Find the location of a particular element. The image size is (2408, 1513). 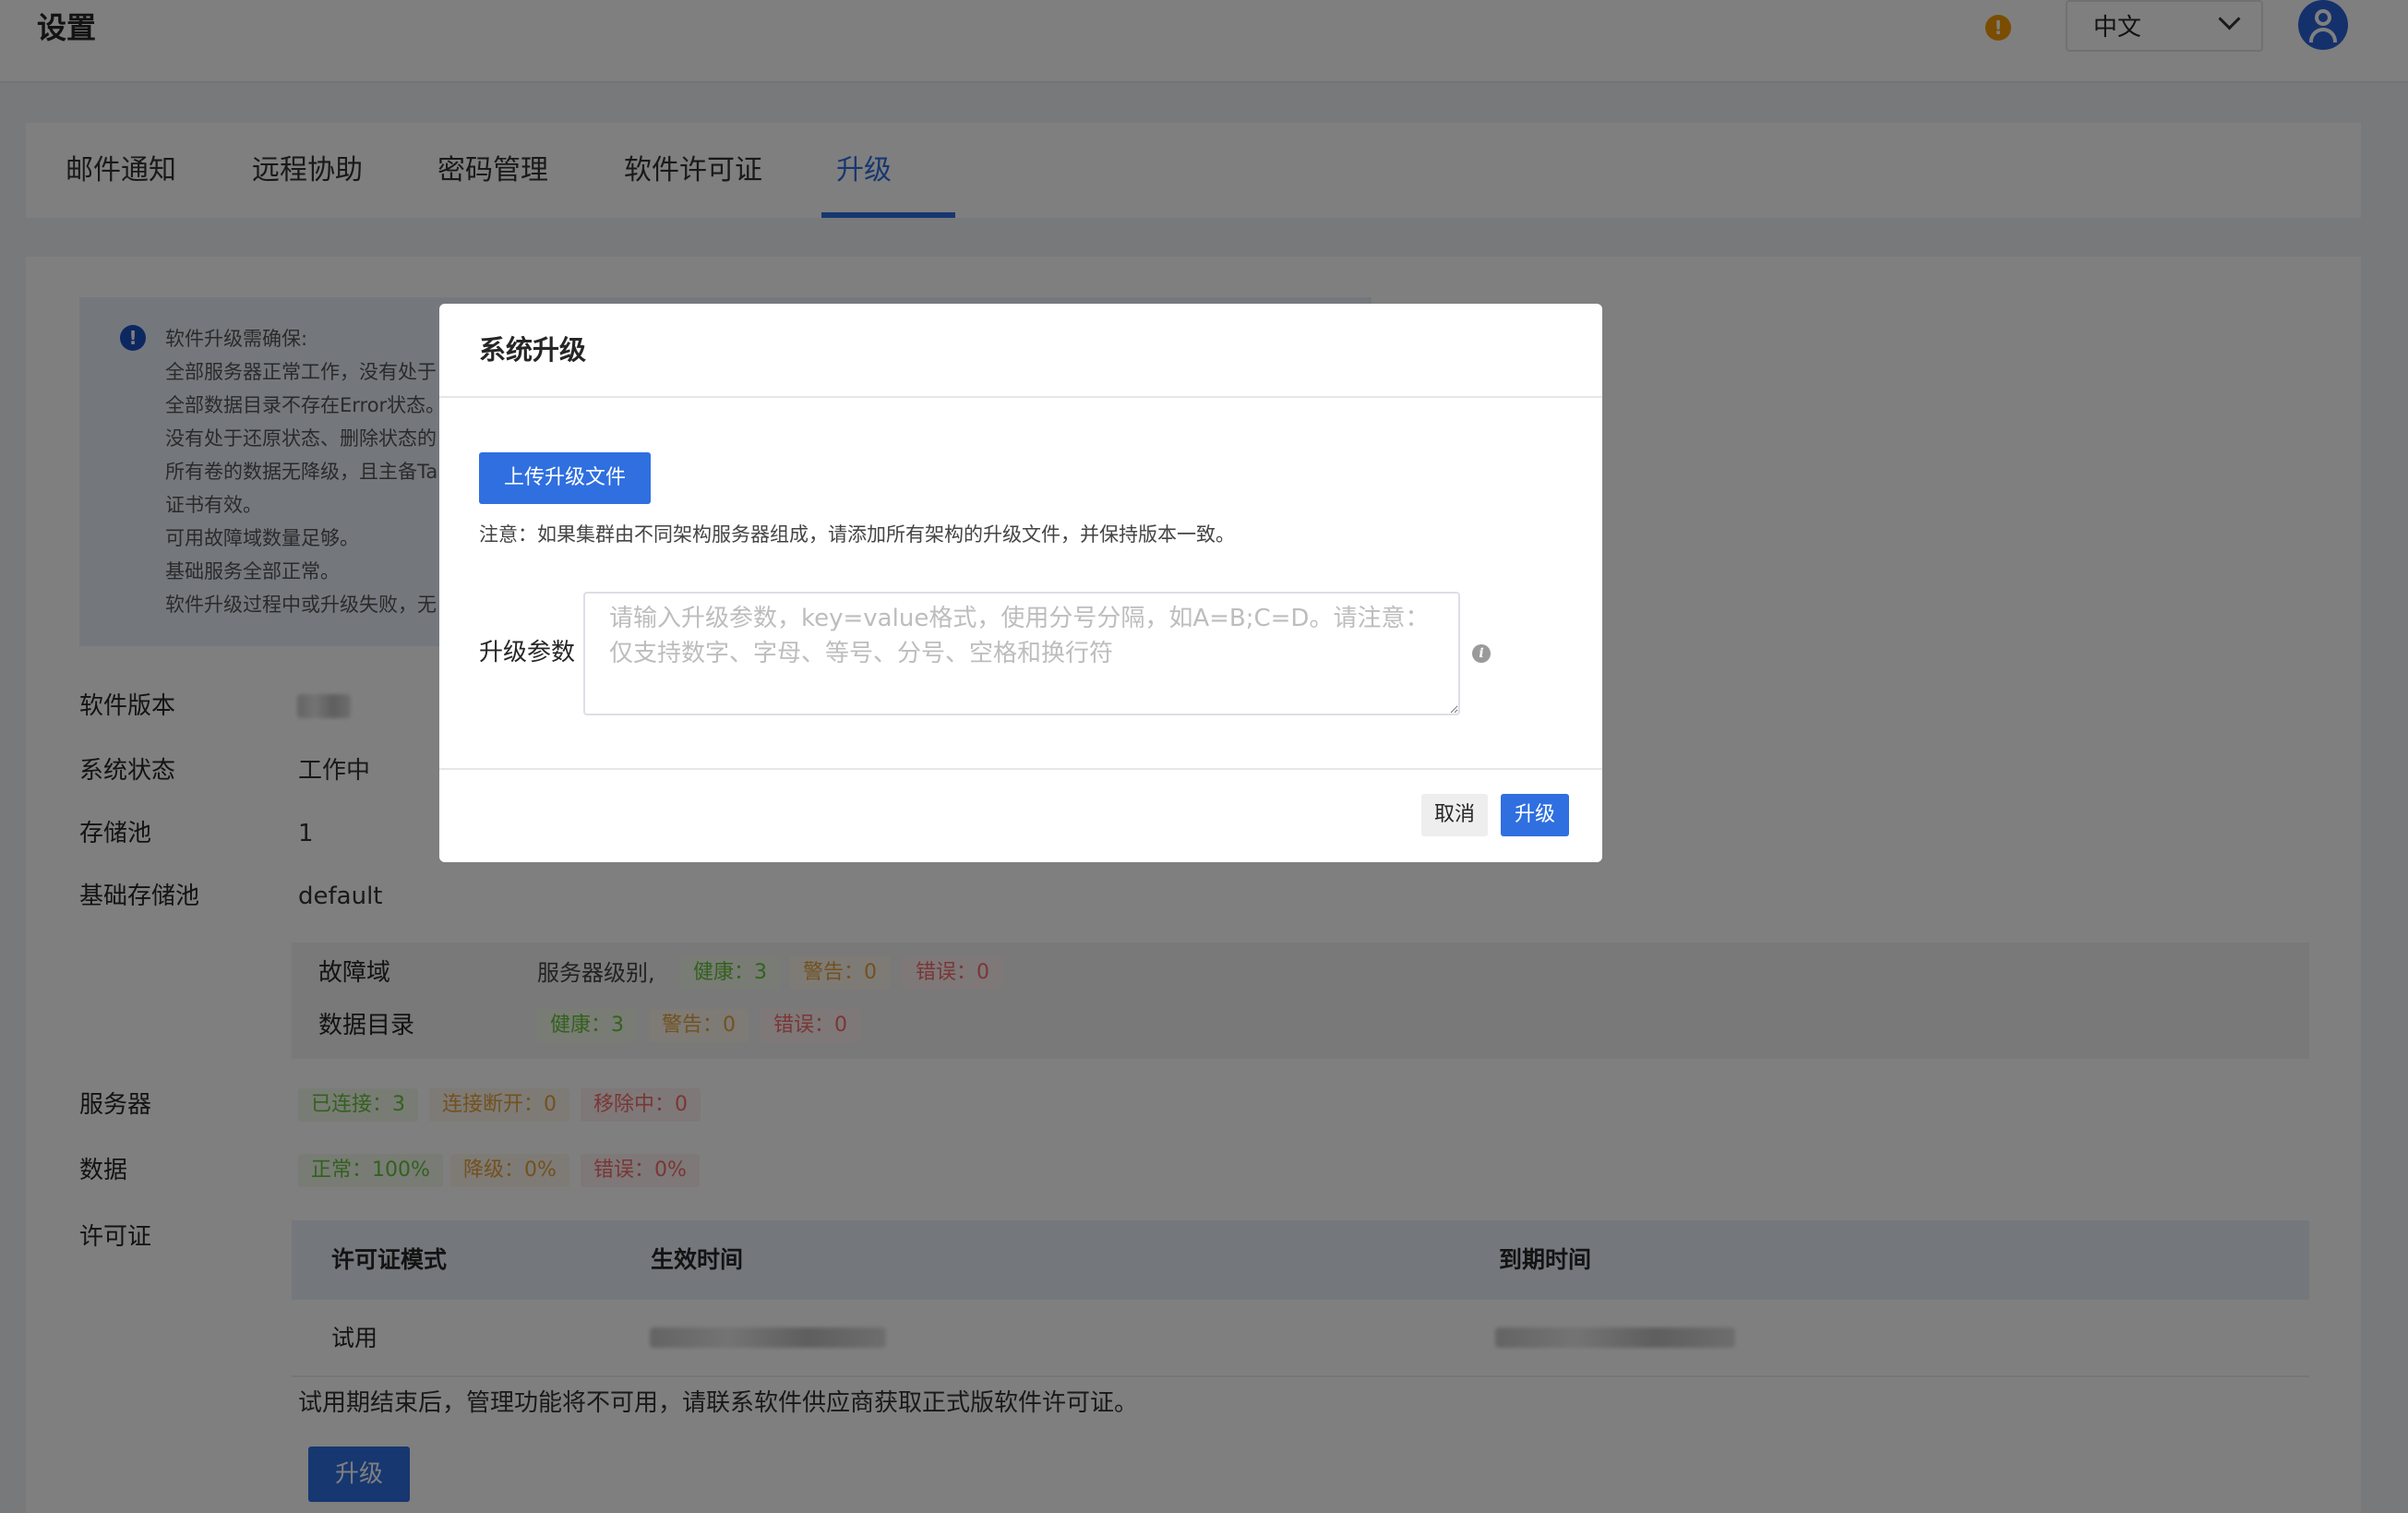

dialog-note: 注意：如果集群由不同架构服务器组成，请添加所有架构的升级文件，并保持版本一致。 is located at coordinates (857, 535).